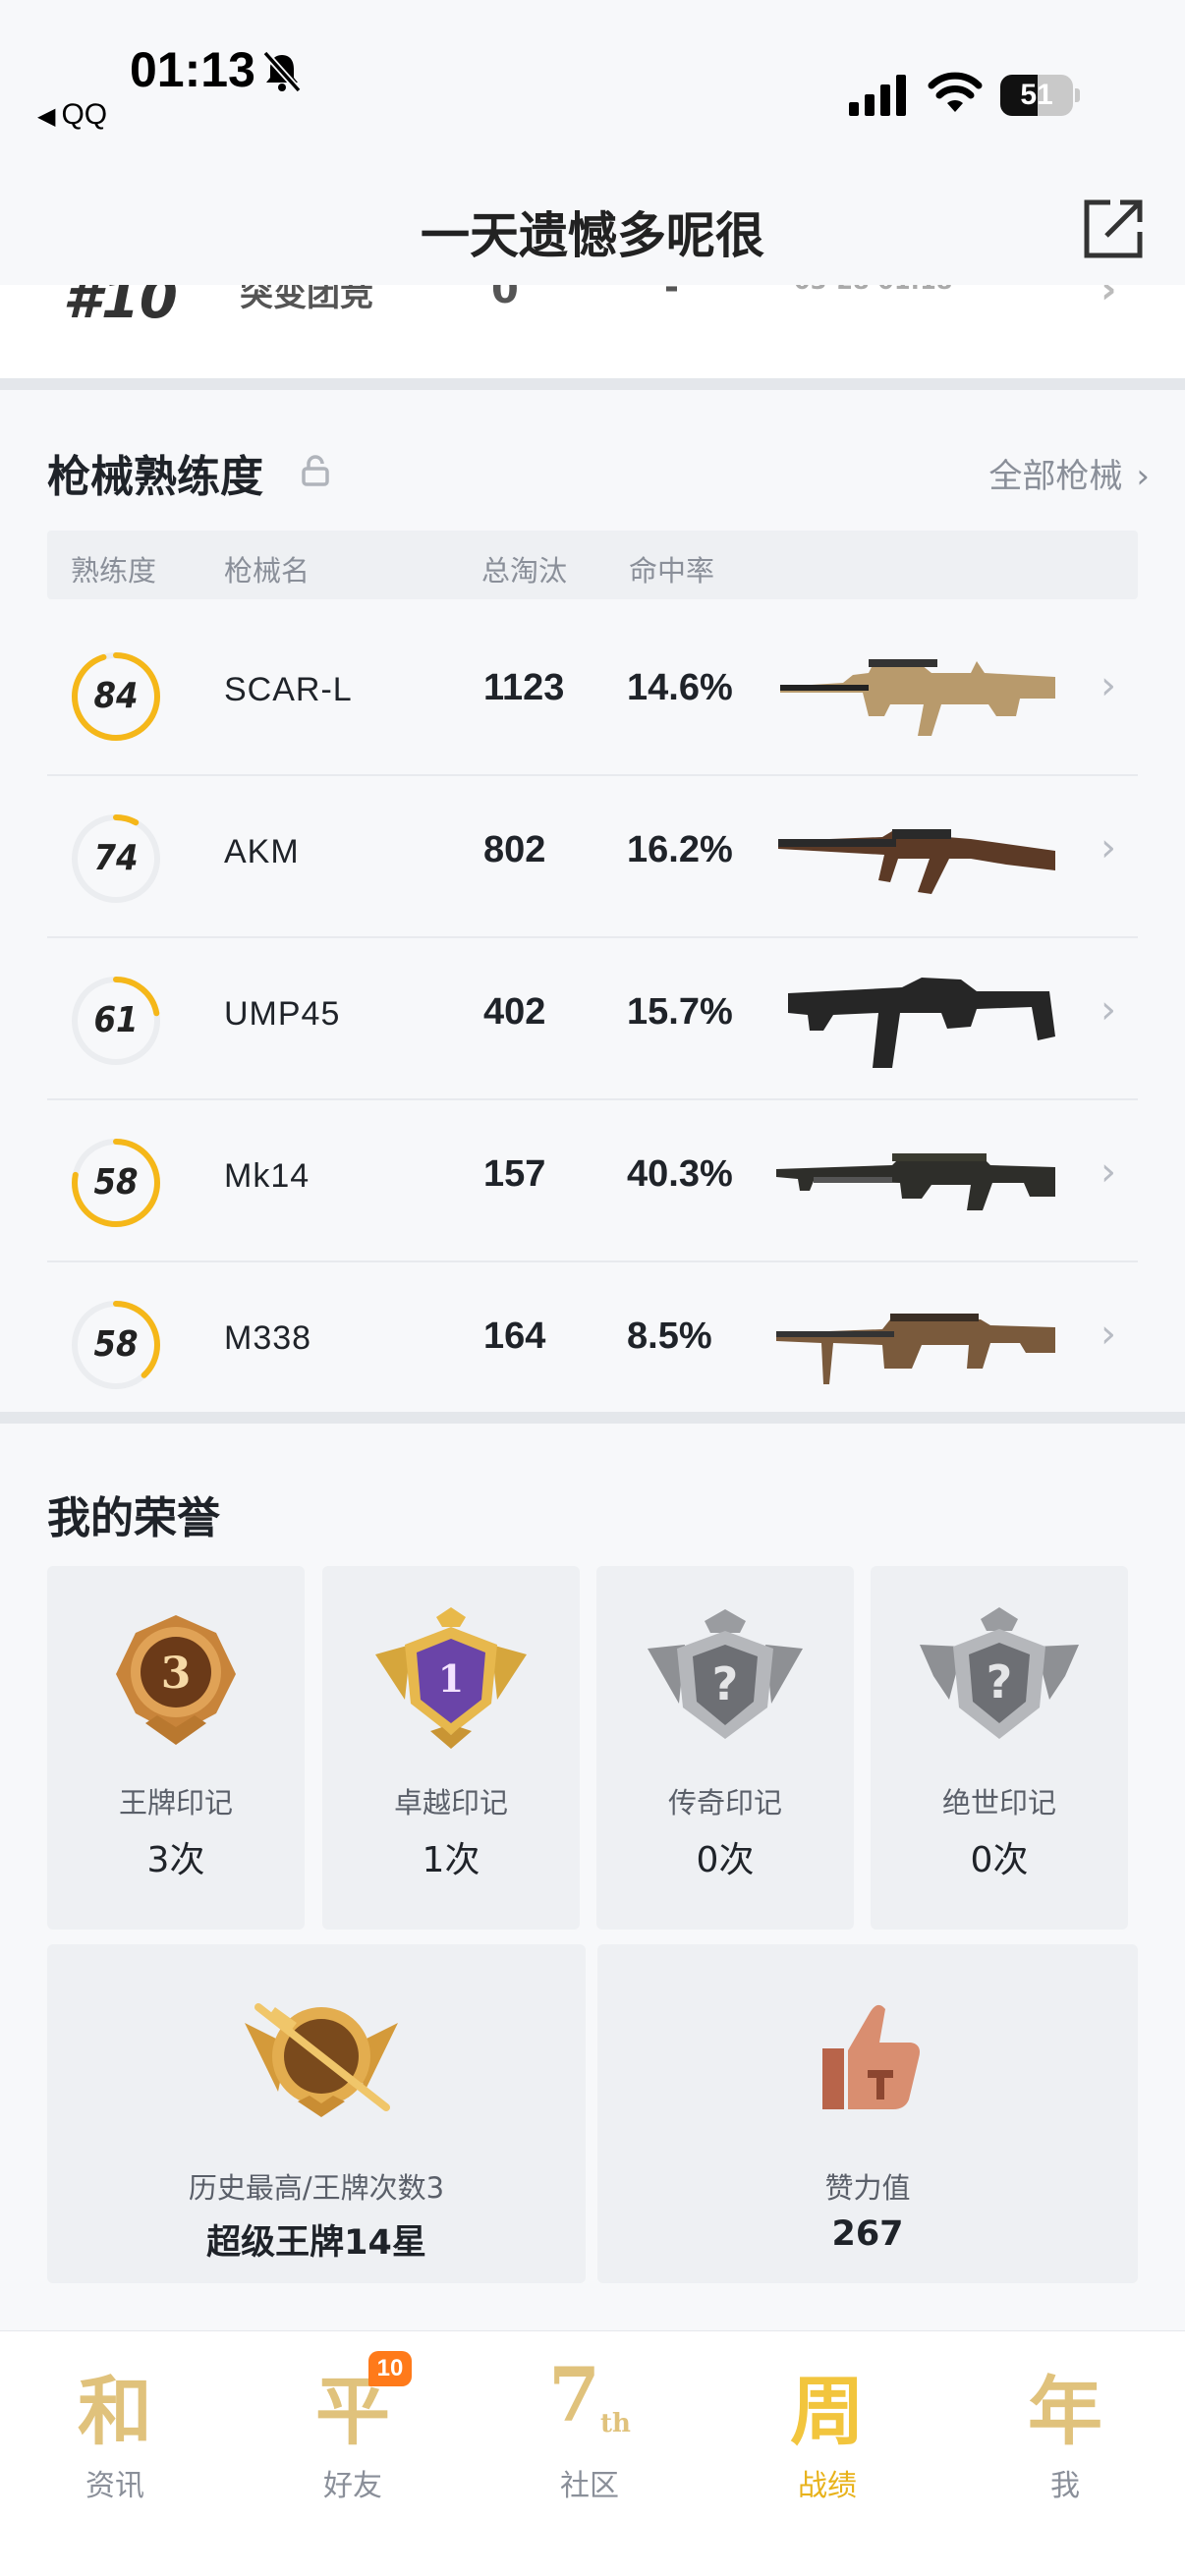  Describe the element at coordinates (268, 1338) in the screenshot. I see `weapon-name: M338` at that location.